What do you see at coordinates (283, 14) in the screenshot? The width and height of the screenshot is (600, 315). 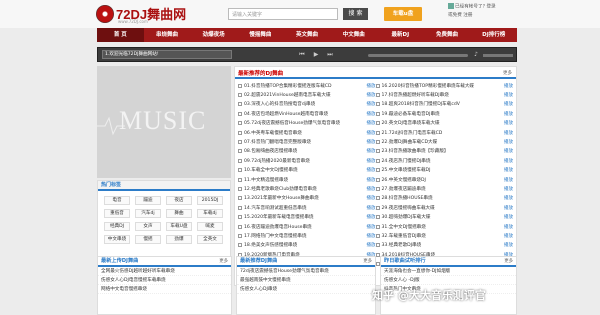 I see `search-input: 请输入关键字` at bounding box center [283, 14].